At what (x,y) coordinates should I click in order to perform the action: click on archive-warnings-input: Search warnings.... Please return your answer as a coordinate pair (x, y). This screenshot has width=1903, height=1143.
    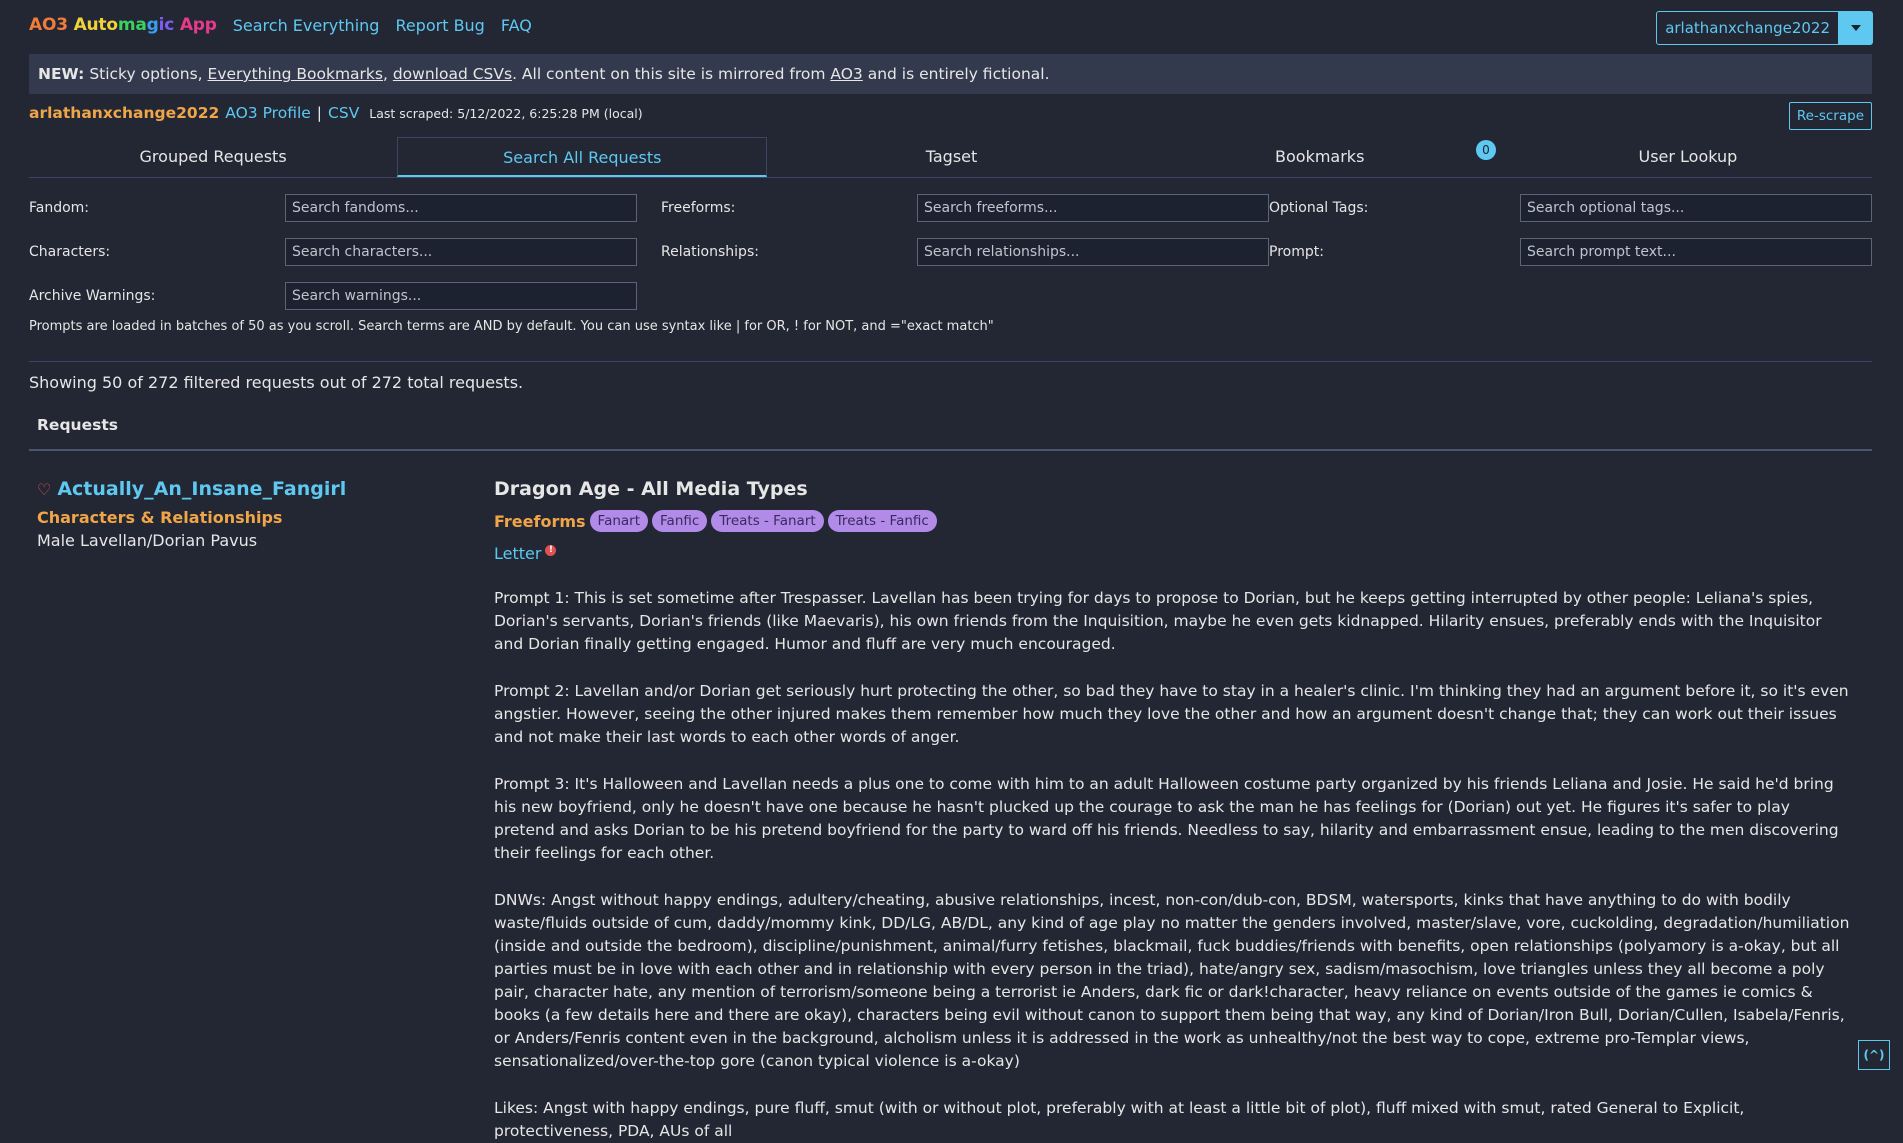
    Looking at the image, I should click on (461, 296).